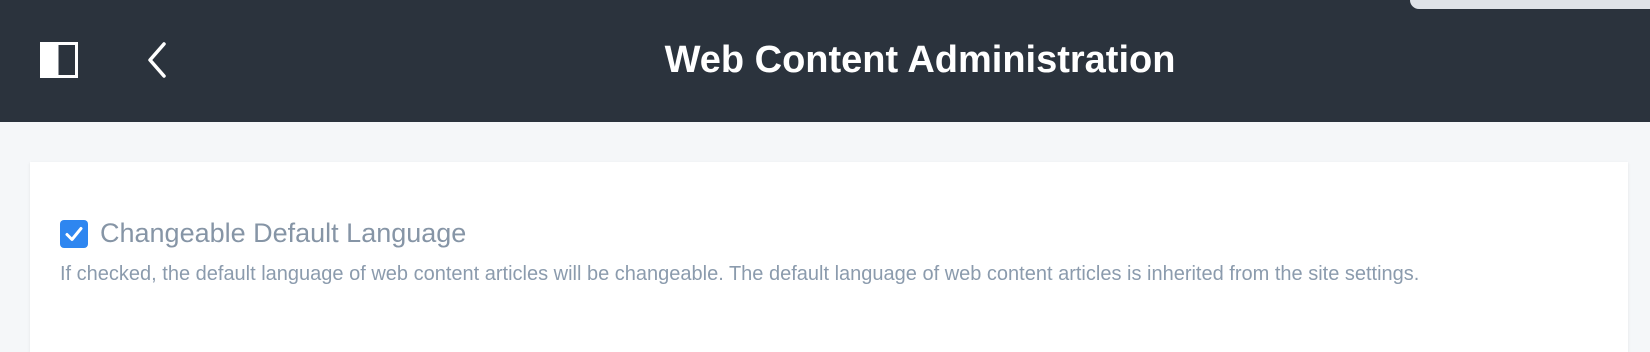 The width and height of the screenshot is (1650, 352). I want to click on checkmark-icon, so click(74, 234).